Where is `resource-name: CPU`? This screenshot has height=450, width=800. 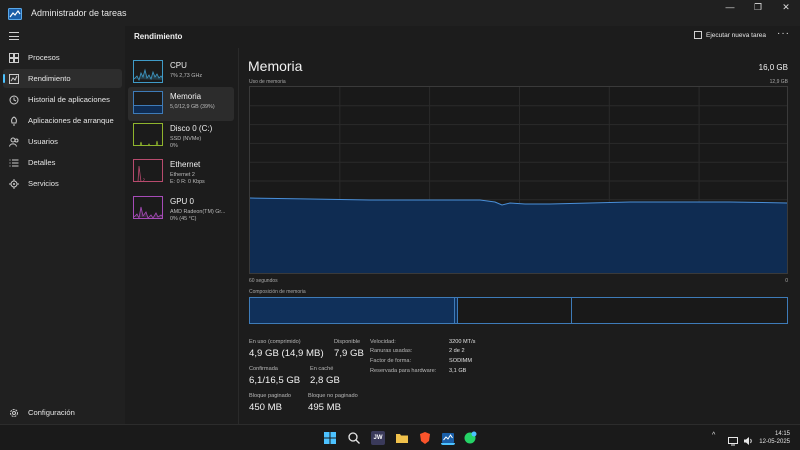 resource-name: CPU is located at coordinates (178, 65).